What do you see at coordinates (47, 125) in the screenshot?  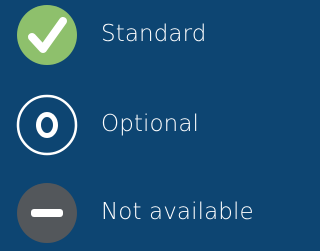 I see `o-icon` at bounding box center [47, 125].